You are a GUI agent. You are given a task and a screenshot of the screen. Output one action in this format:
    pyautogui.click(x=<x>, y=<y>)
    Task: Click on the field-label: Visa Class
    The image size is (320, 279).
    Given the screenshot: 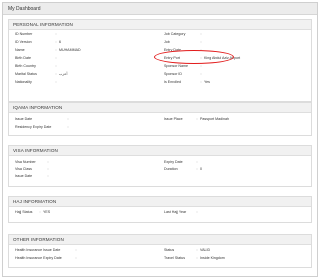 What is the action you would take?
    pyautogui.click(x=23, y=169)
    